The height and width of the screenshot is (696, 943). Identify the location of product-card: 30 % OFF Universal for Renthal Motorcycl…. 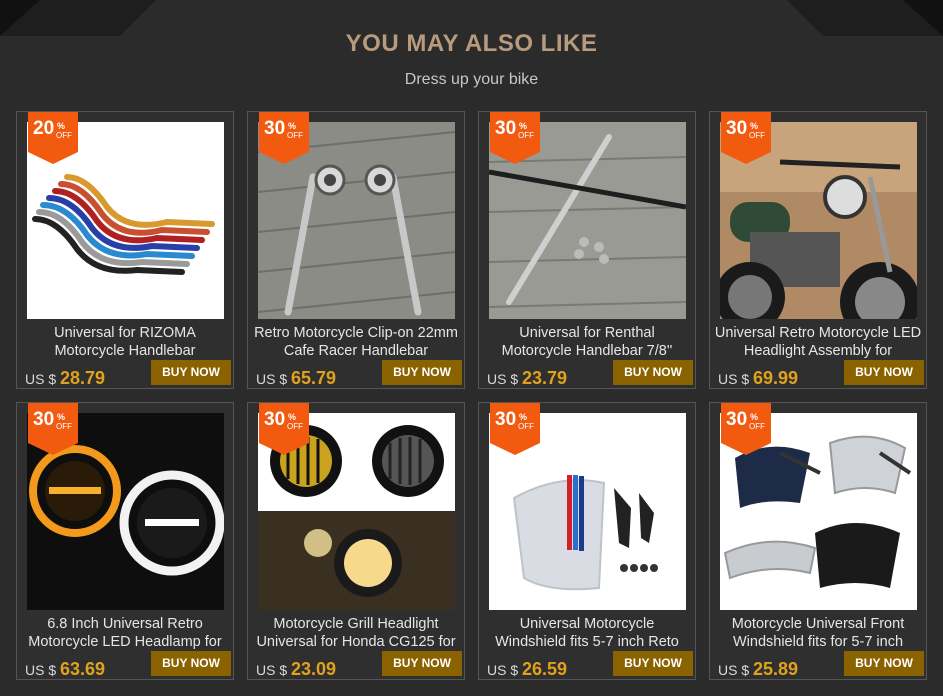
(587, 250).